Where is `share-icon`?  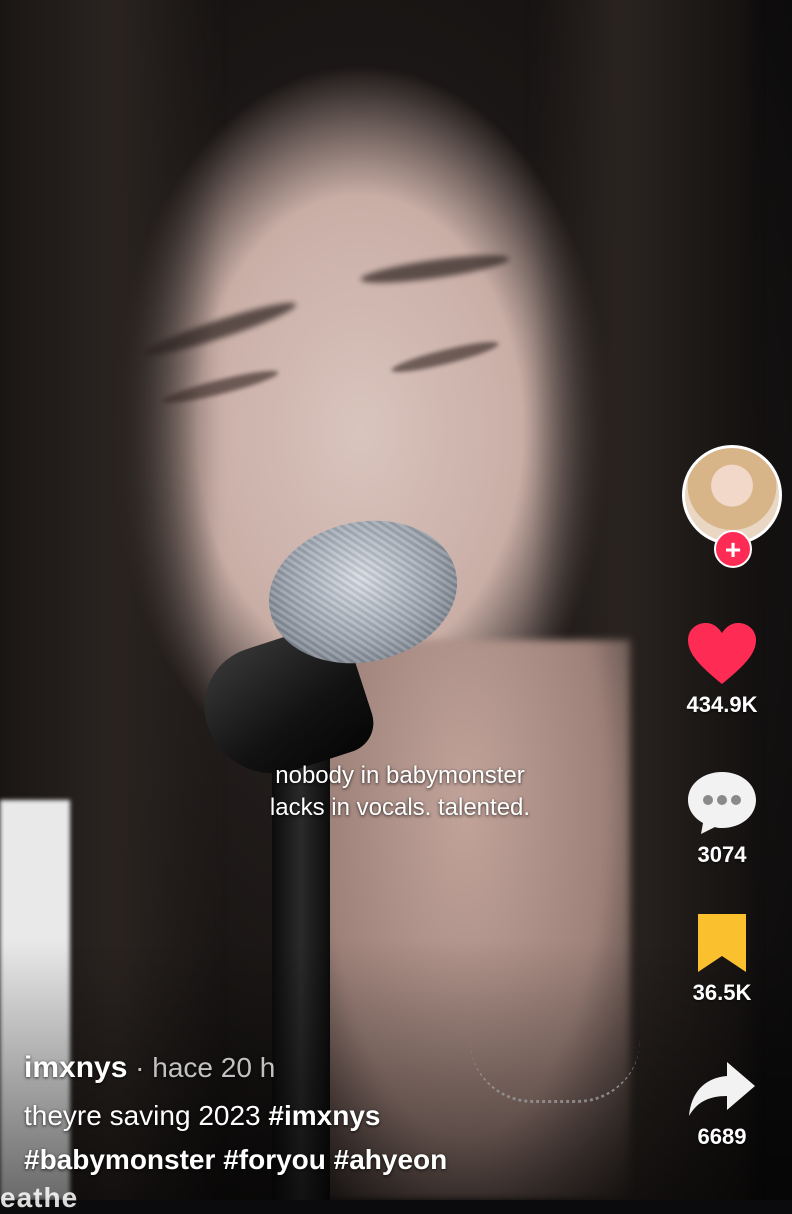 share-icon is located at coordinates (722, 1089).